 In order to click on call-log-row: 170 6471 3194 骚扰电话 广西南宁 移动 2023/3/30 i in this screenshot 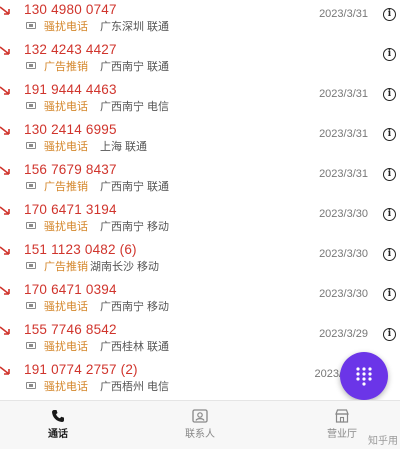, I will do `click(200, 220)`.